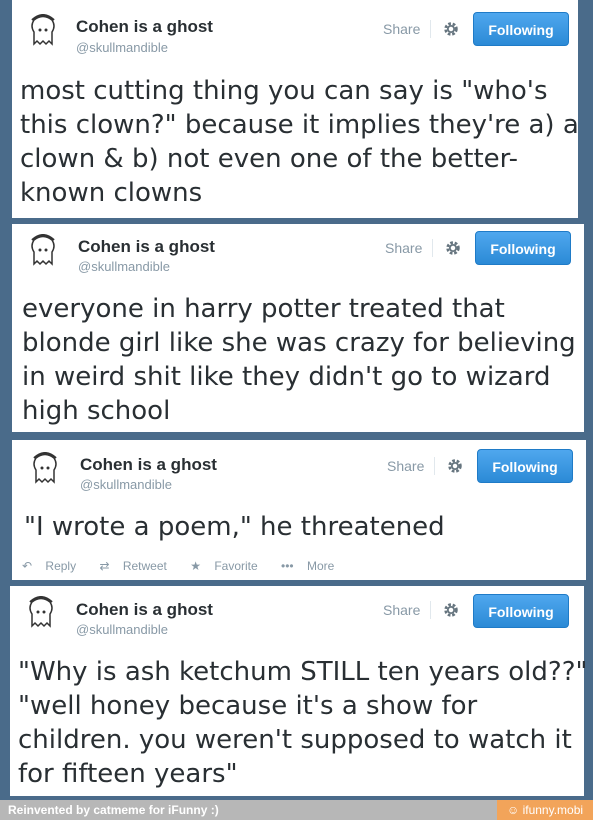 The width and height of the screenshot is (593, 820). I want to click on reply-action: ↶ Reply, so click(54, 566).